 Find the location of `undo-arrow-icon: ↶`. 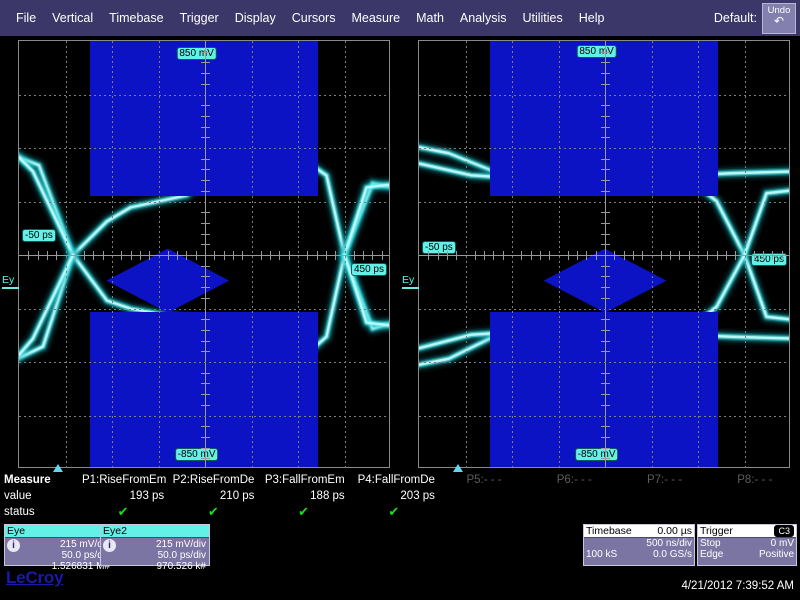

undo-arrow-icon: ↶ is located at coordinates (779, 20).